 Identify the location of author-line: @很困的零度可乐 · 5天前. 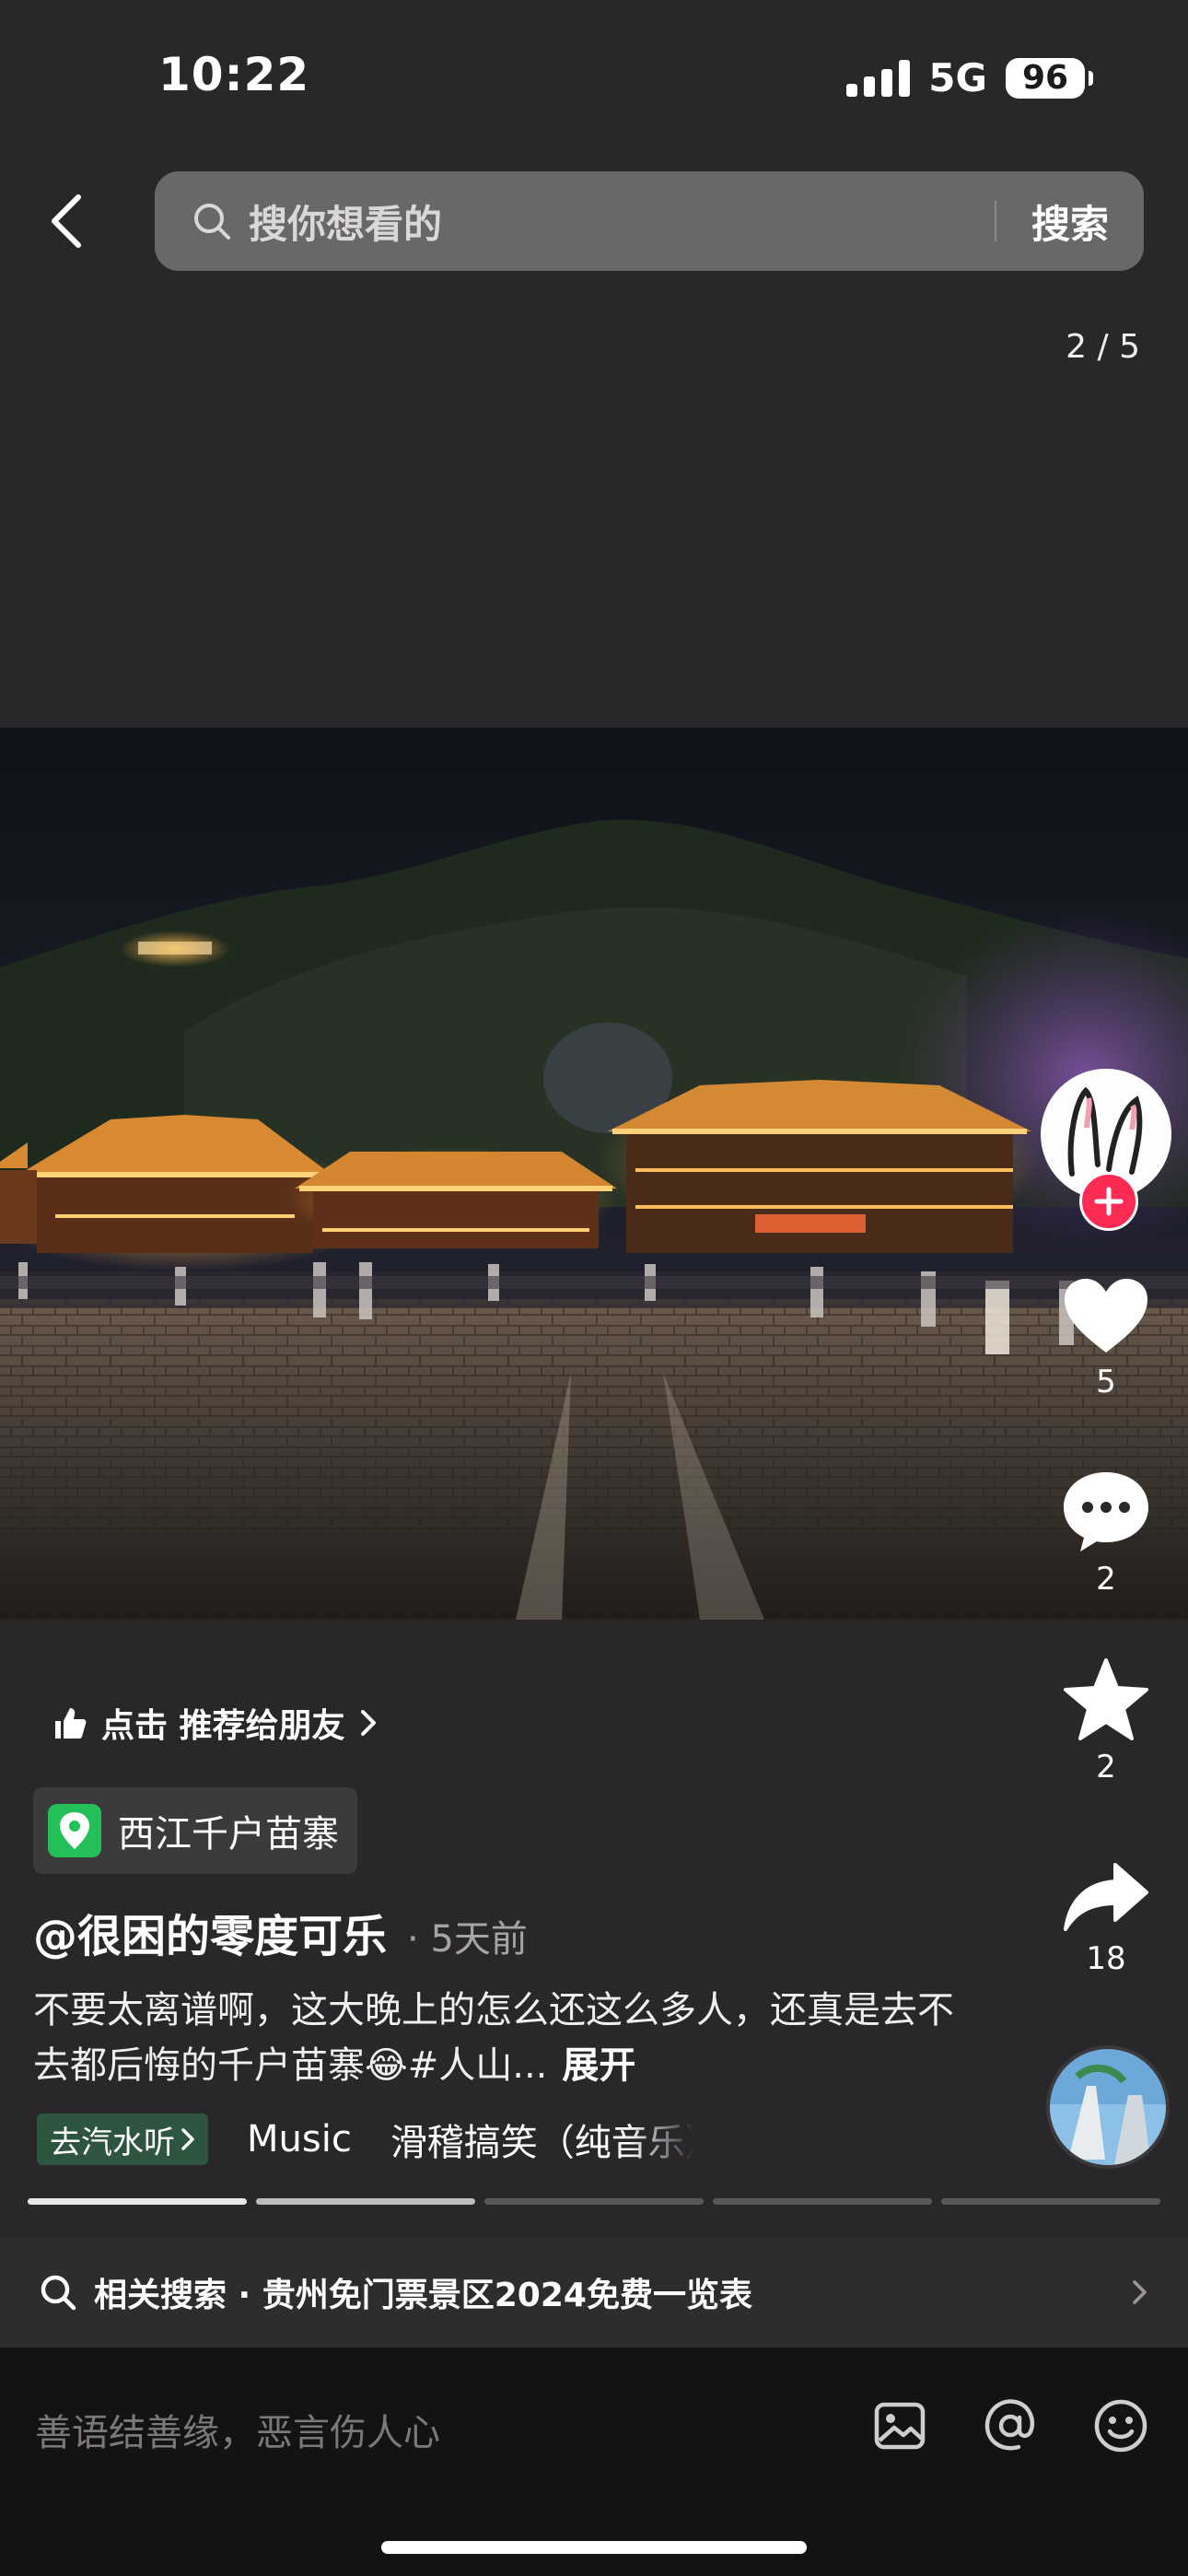
(280, 1932).